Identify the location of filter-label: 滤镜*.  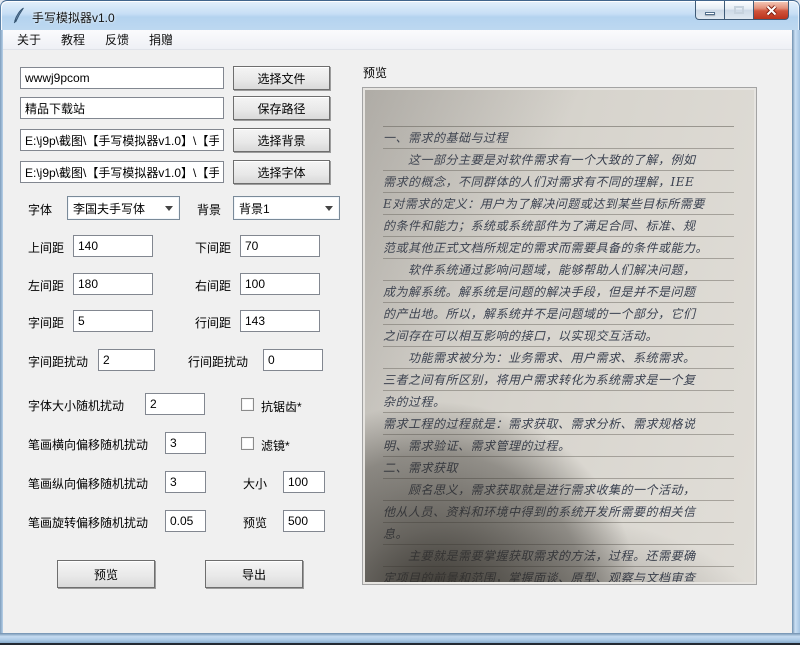
(275, 446).